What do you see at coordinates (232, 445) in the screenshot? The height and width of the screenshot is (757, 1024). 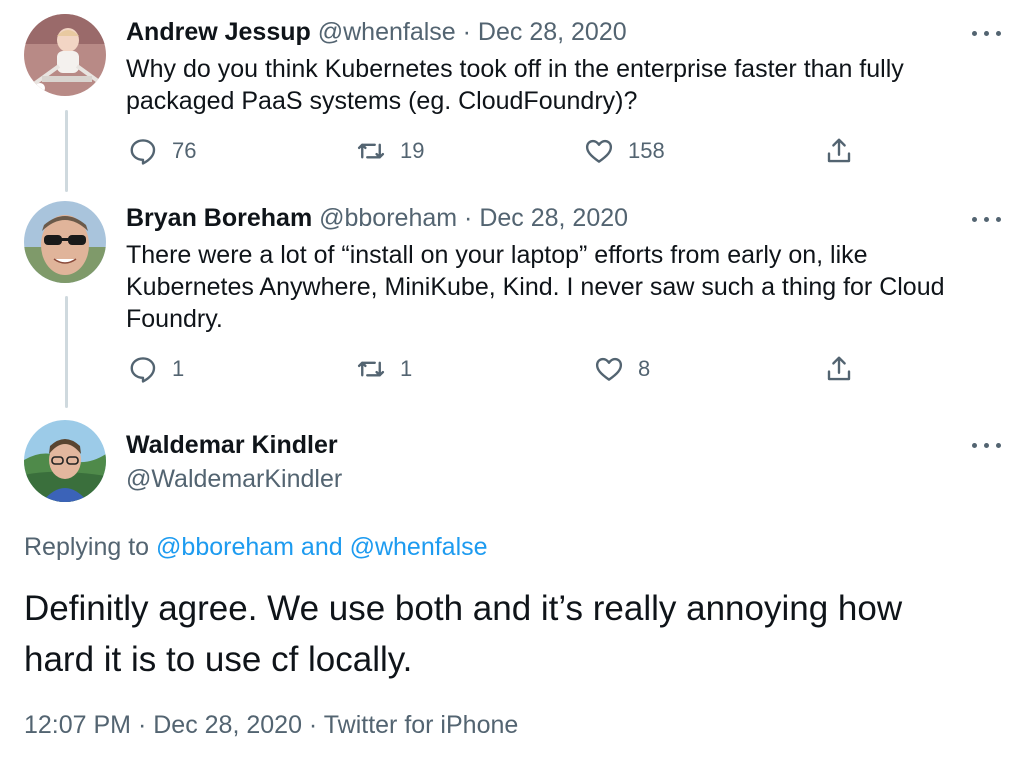 I see `focal-author-name: Waldemar Kindler` at bounding box center [232, 445].